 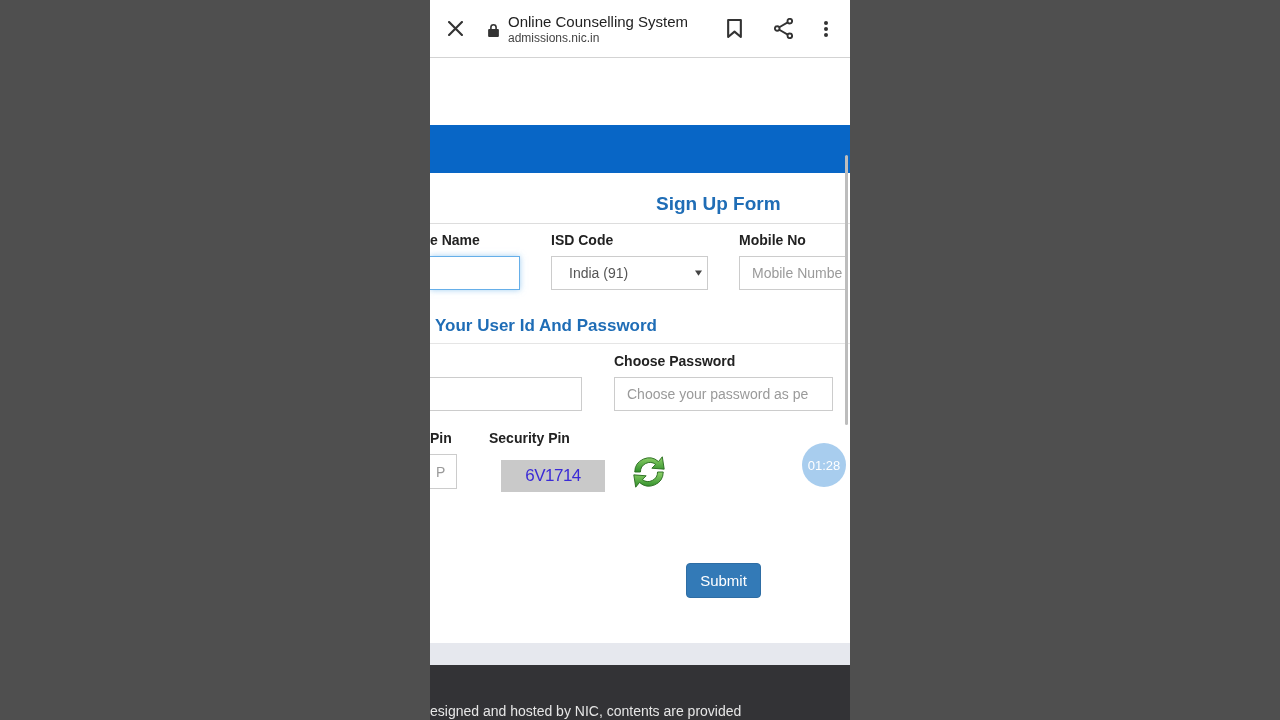 What do you see at coordinates (723, 580) in the screenshot?
I see `submit-button: Submit` at bounding box center [723, 580].